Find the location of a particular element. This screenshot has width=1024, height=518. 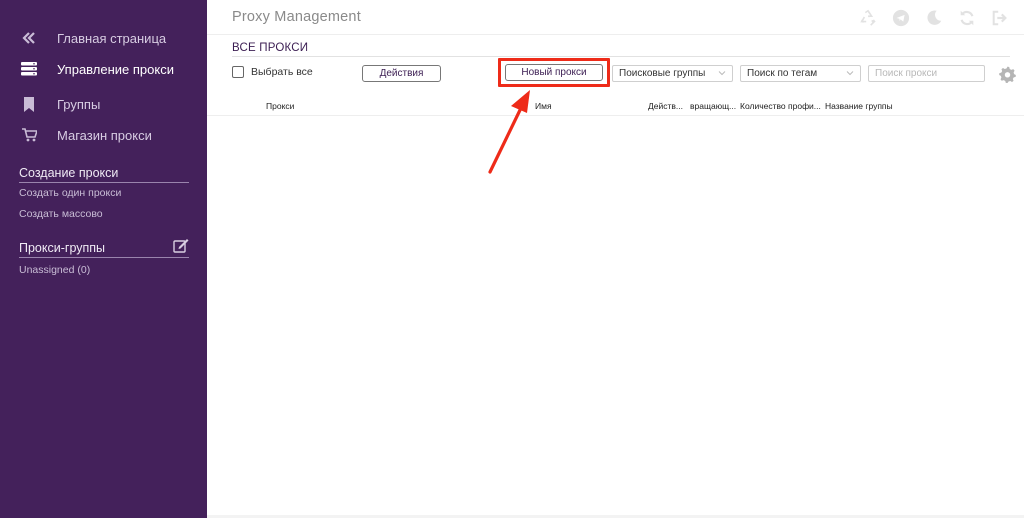

create-proxy-section: Создание прокси is located at coordinates (104, 174).